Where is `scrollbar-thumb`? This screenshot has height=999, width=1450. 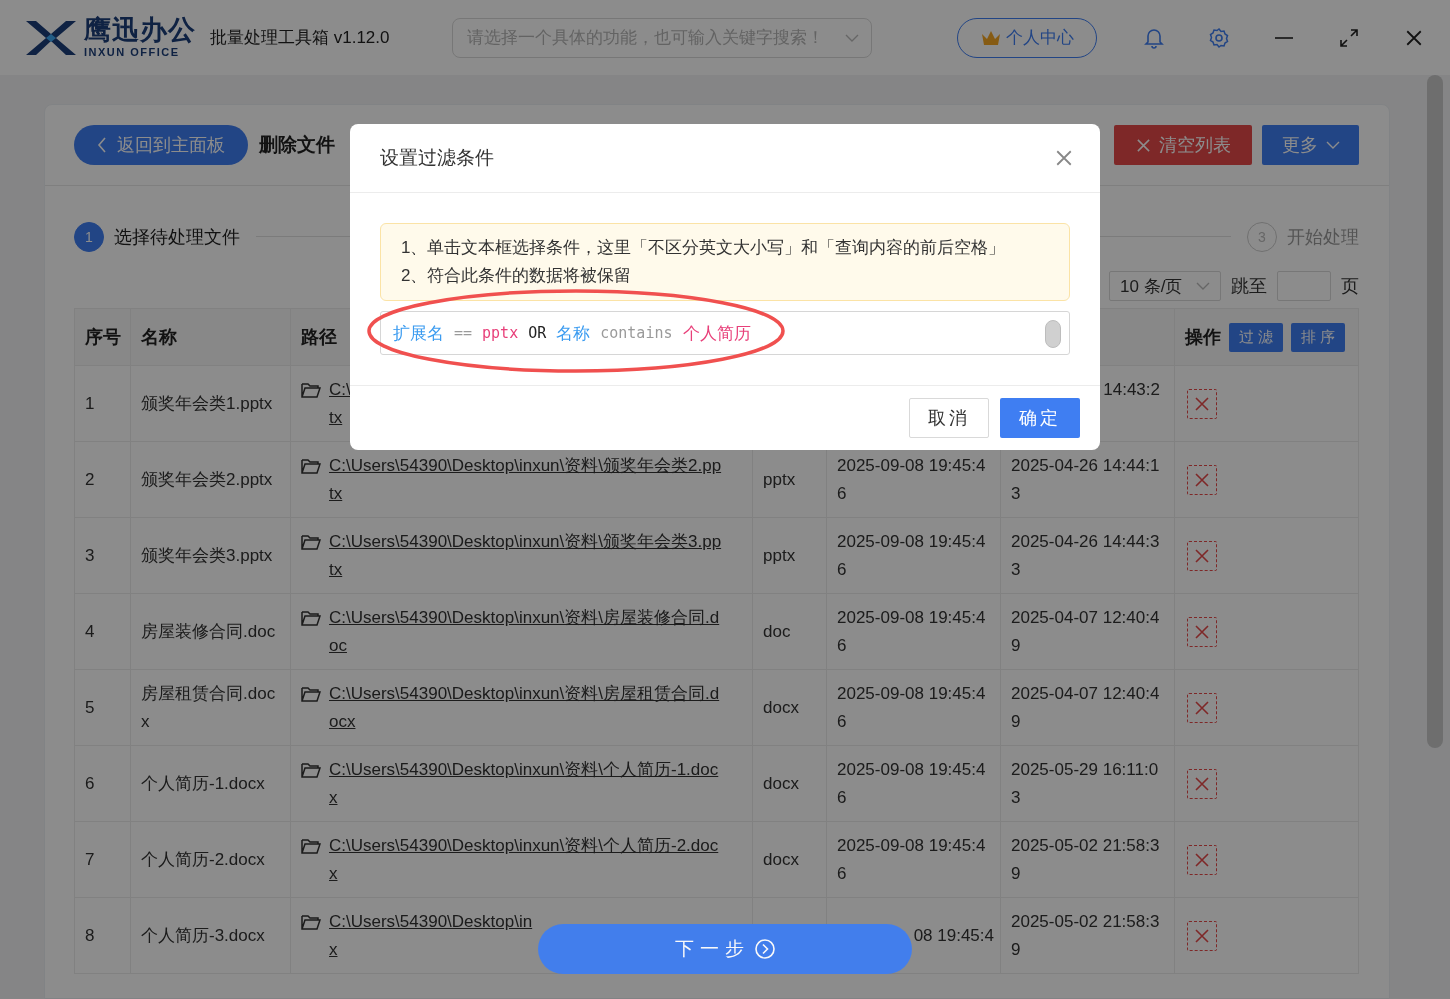
scrollbar-thumb is located at coordinates (1435, 411).